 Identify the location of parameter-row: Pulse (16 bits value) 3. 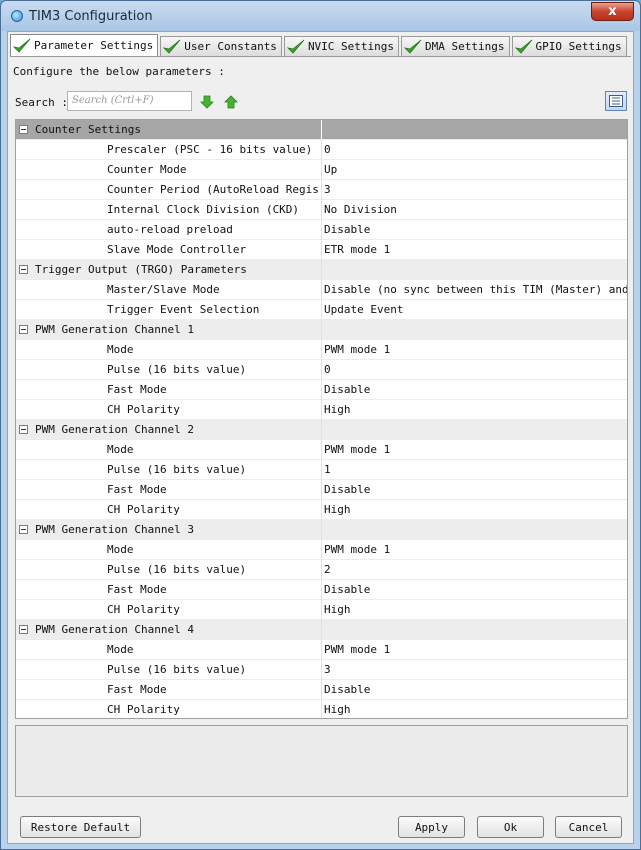
(321, 670).